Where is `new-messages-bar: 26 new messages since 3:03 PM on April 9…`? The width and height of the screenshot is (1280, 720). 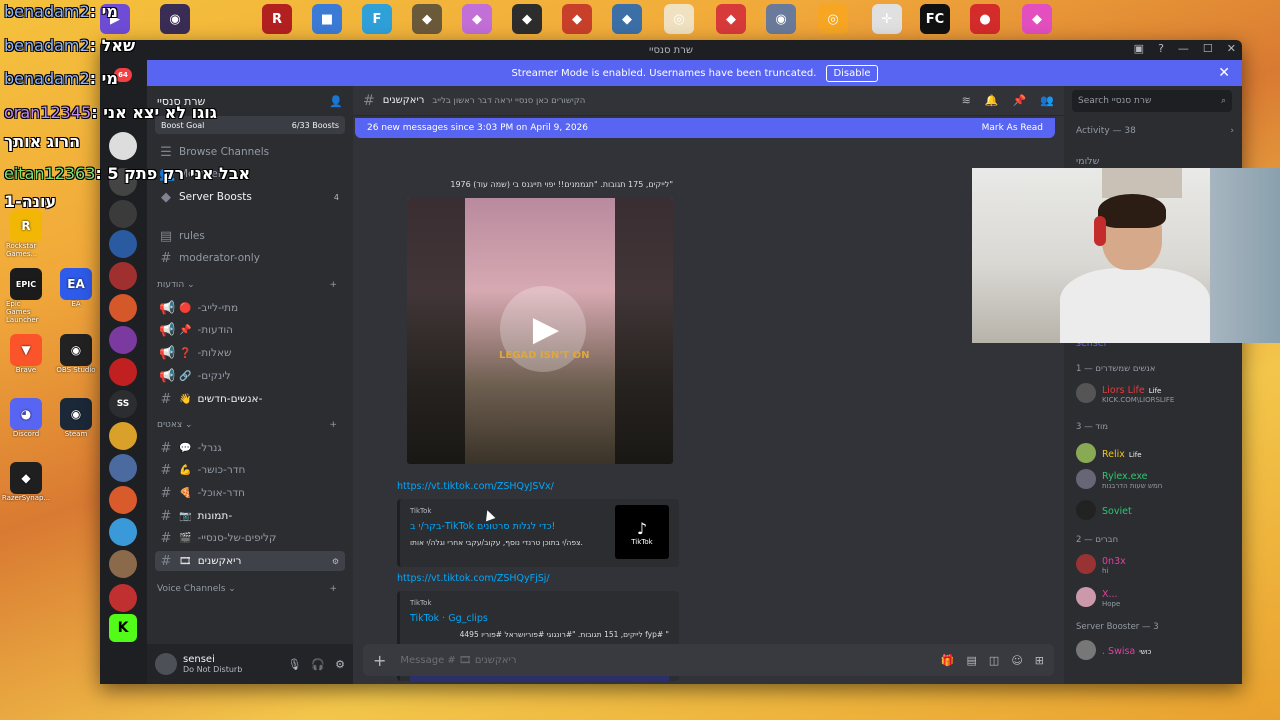 new-messages-bar: 26 new messages since 3:03 PM on April 9… is located at coordinates (705, 128).